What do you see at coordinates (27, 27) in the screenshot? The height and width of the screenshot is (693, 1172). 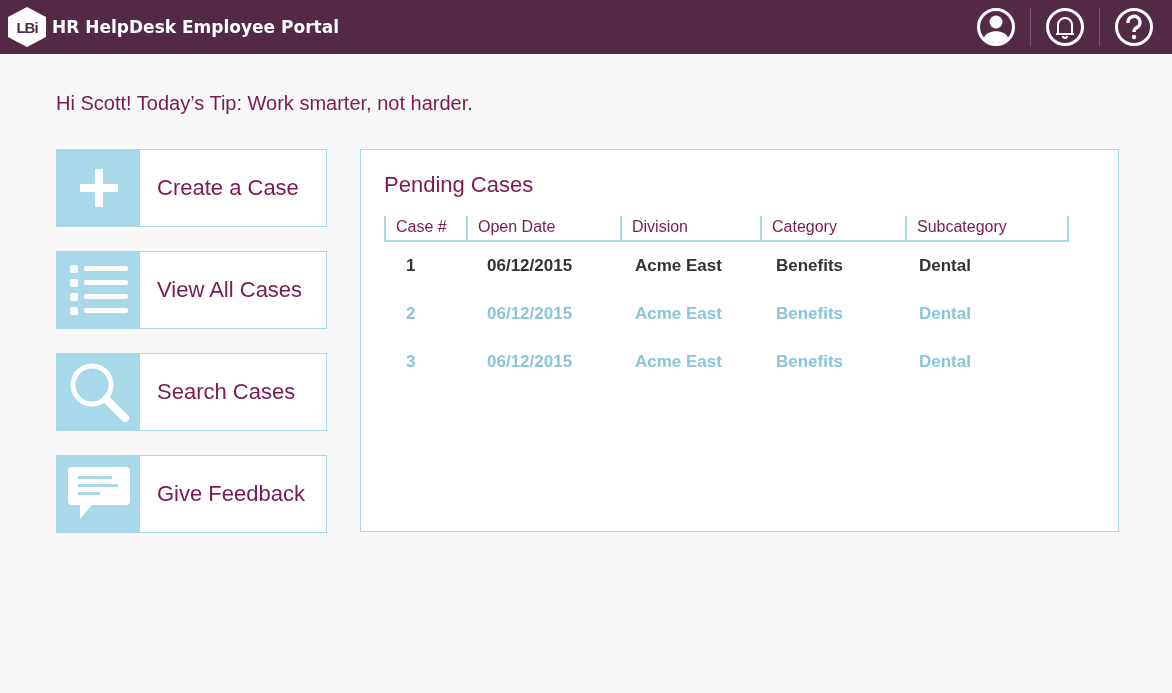 I see `logo: LBi` at bounding box center [27, 27].